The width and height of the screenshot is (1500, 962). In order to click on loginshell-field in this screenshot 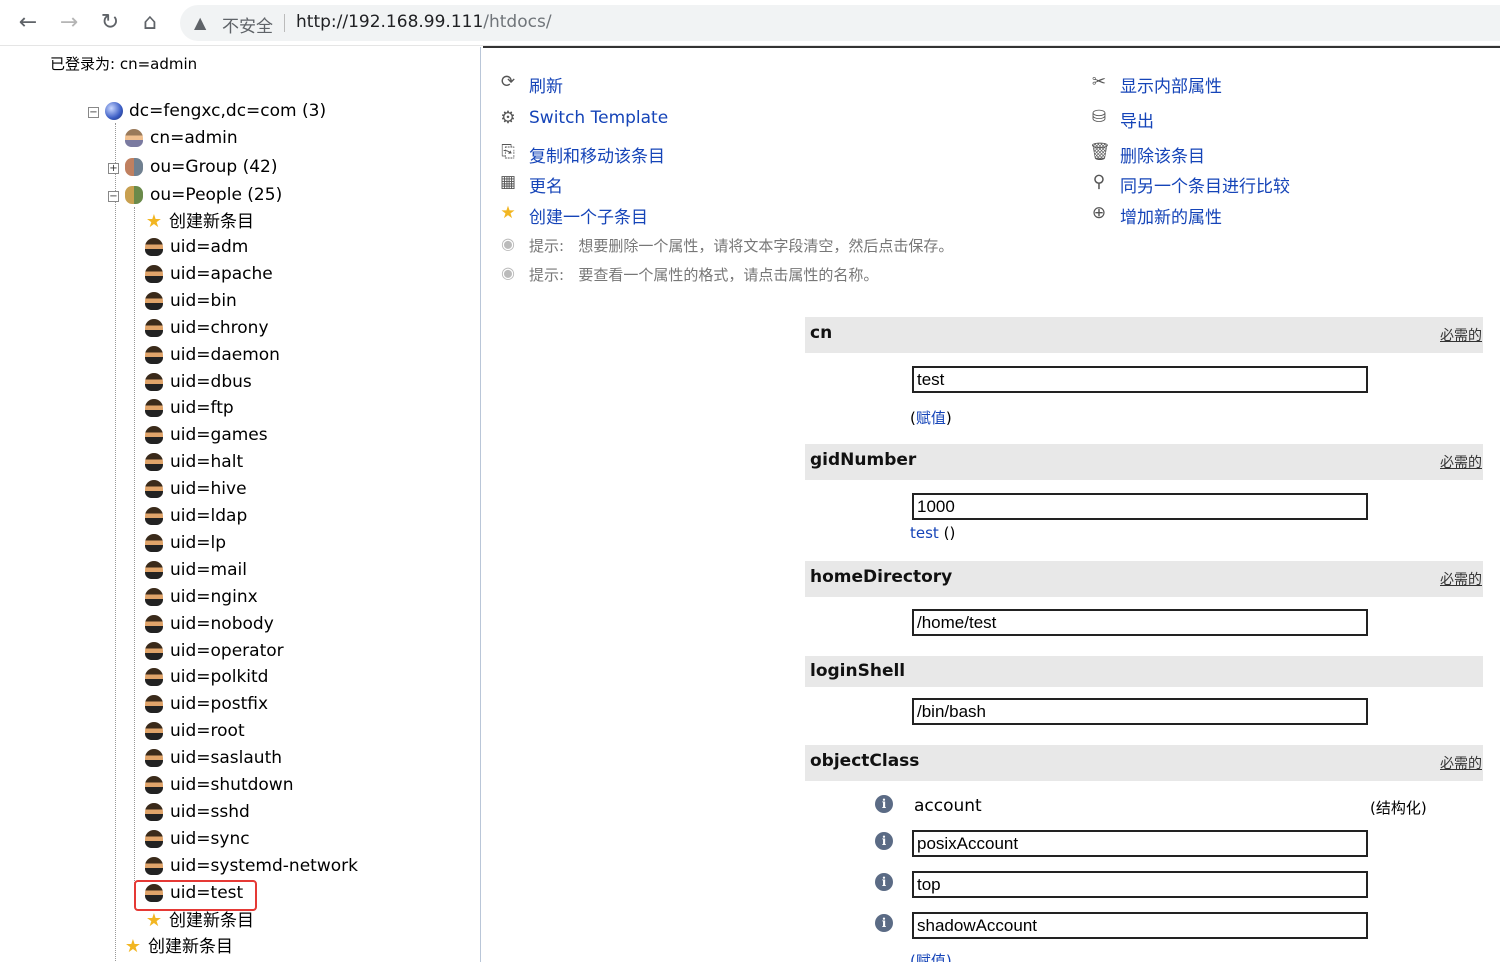, I will do `click(1140, 711)`.